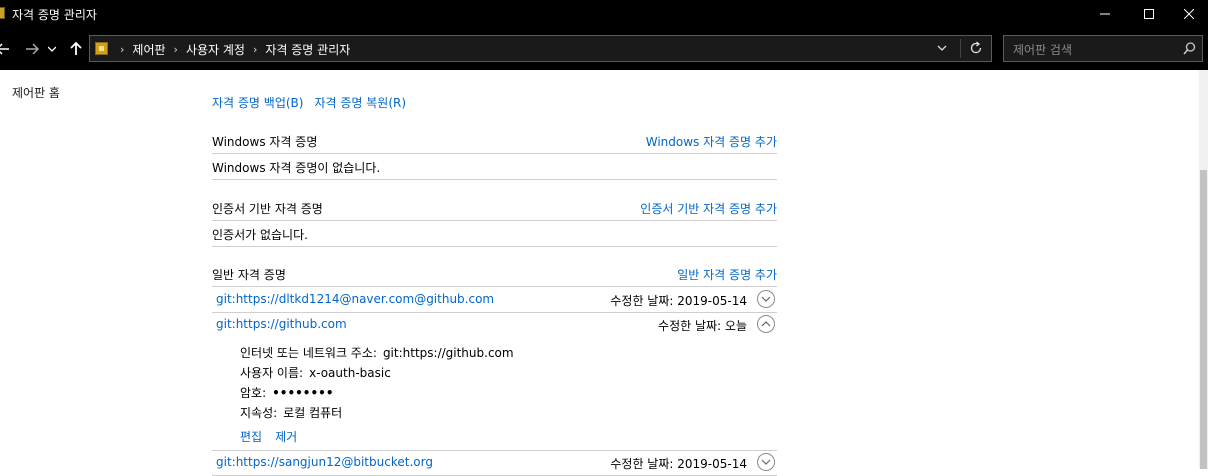 The width and height of the screenshot is (1208, 476). I want to click on persistence-label: 지속성:, so click(259, 413).